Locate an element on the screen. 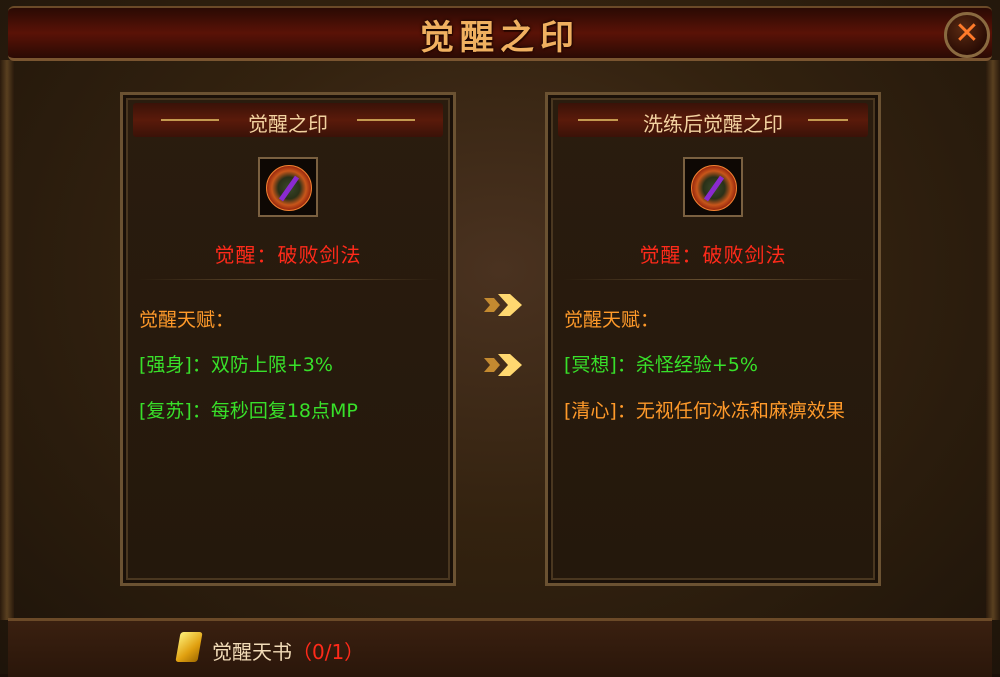  panel-header: 洗练后觉醒之印 is located at coordinates (713, 120).